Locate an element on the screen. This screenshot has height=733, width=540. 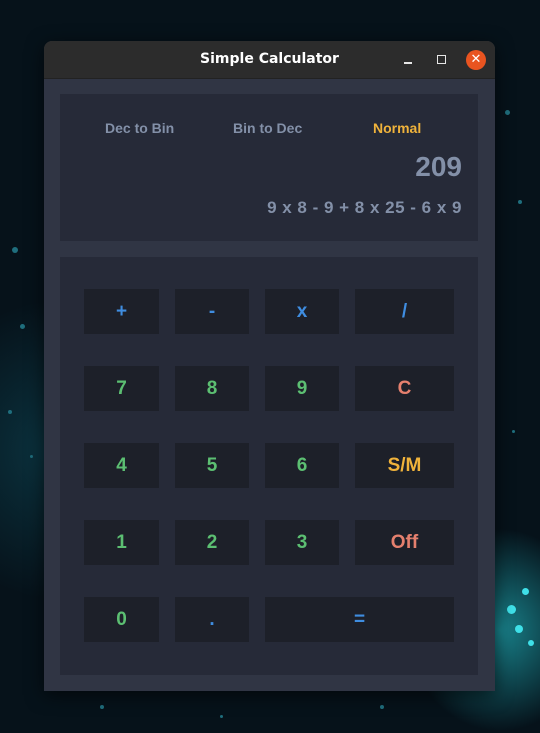
window-title: Simple Calculator is located at coordinates (269, 59).